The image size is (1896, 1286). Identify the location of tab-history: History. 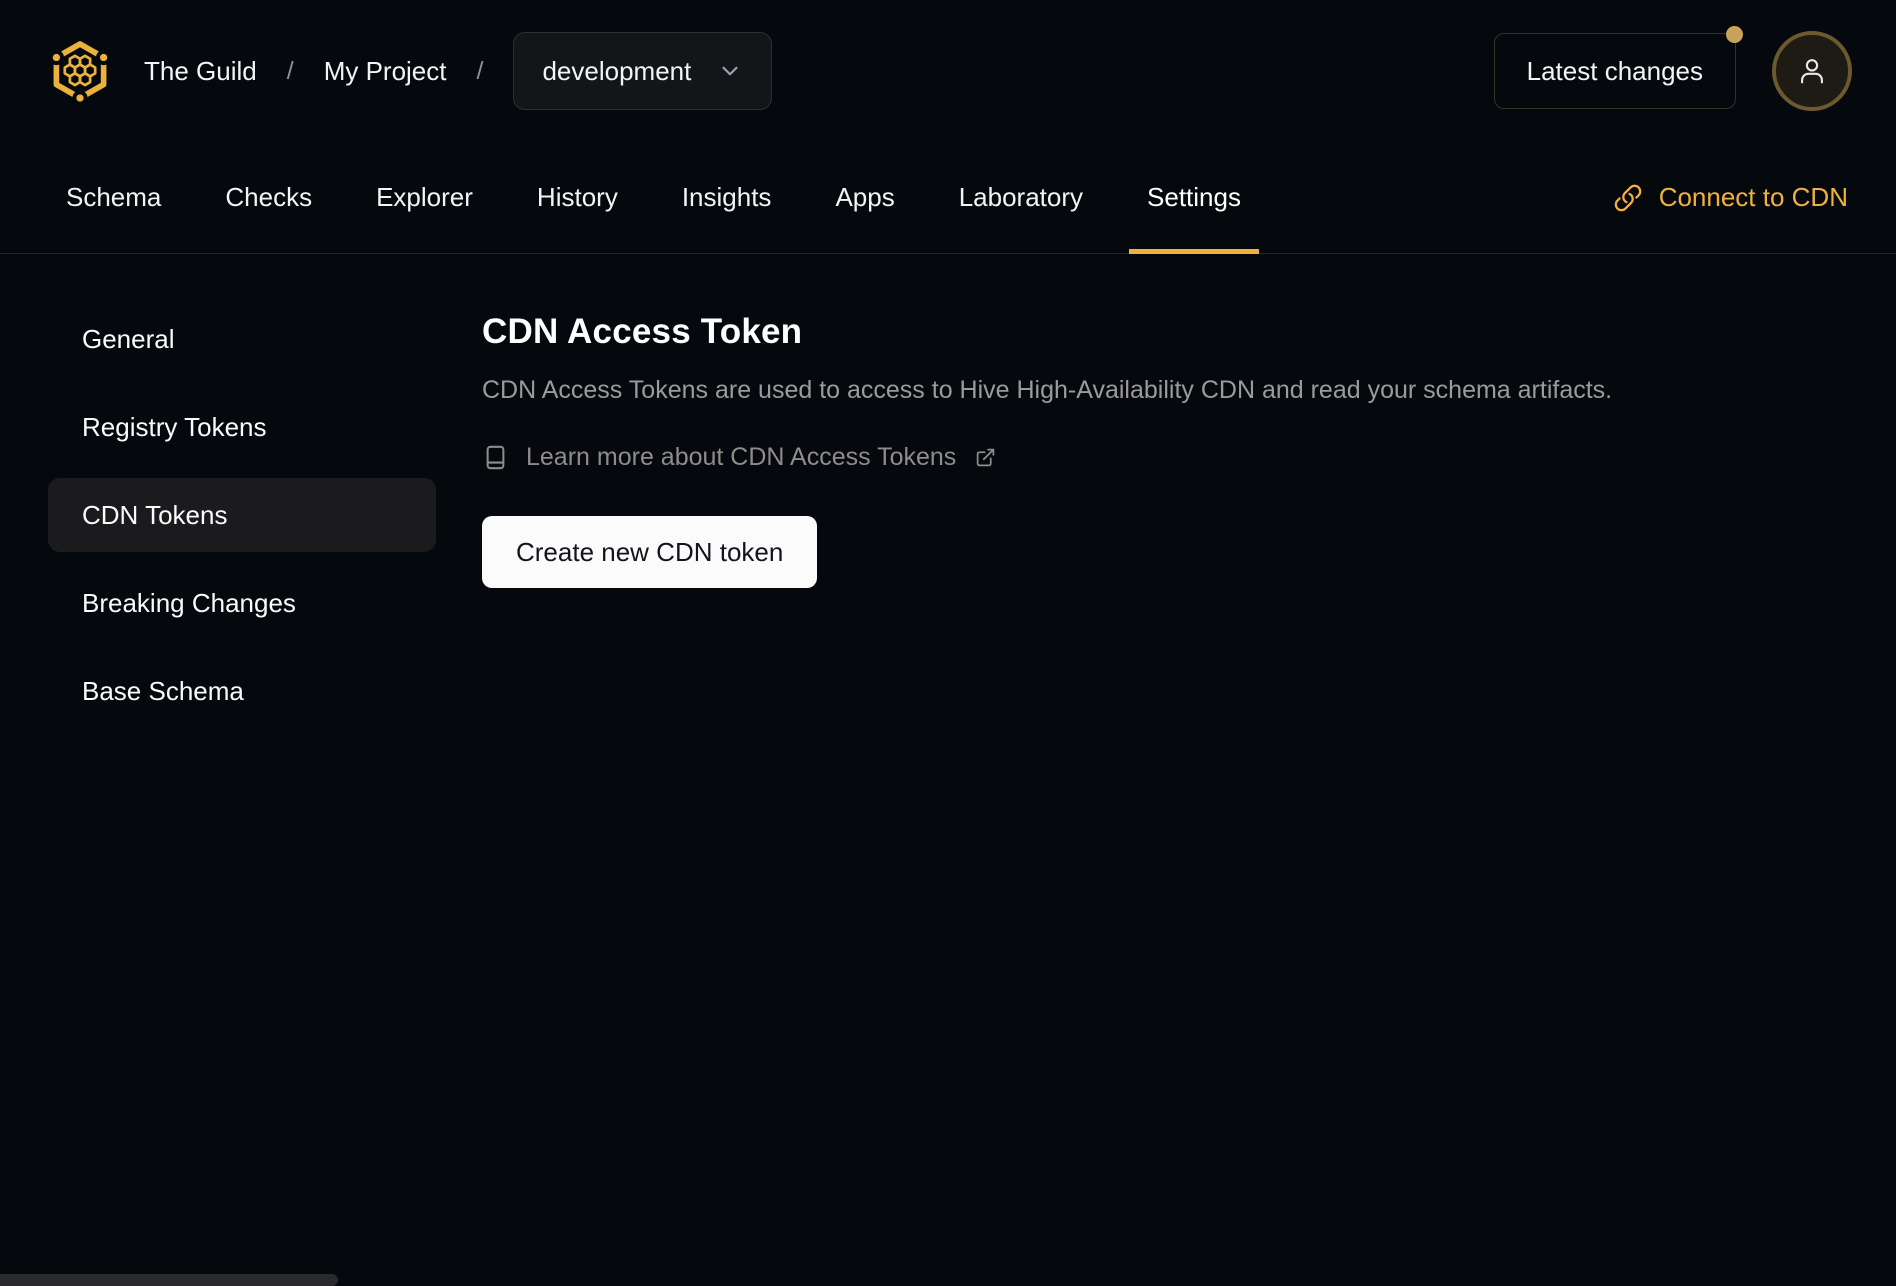
(577, 197).